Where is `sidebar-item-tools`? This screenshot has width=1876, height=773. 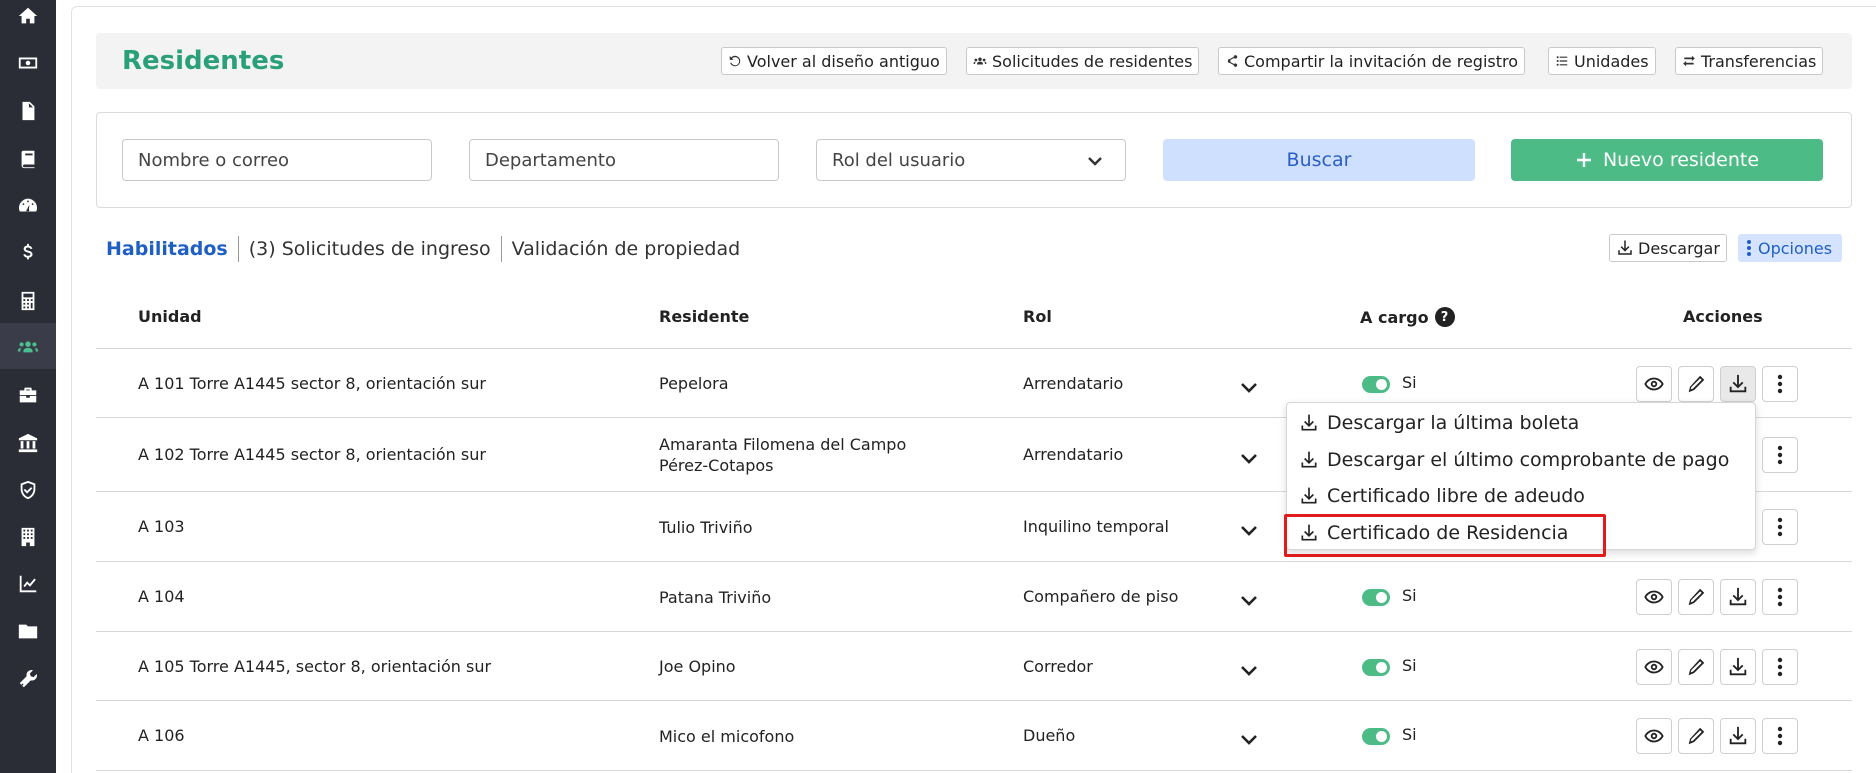 sidebar-item-tools is located at coordinates (28, 679).